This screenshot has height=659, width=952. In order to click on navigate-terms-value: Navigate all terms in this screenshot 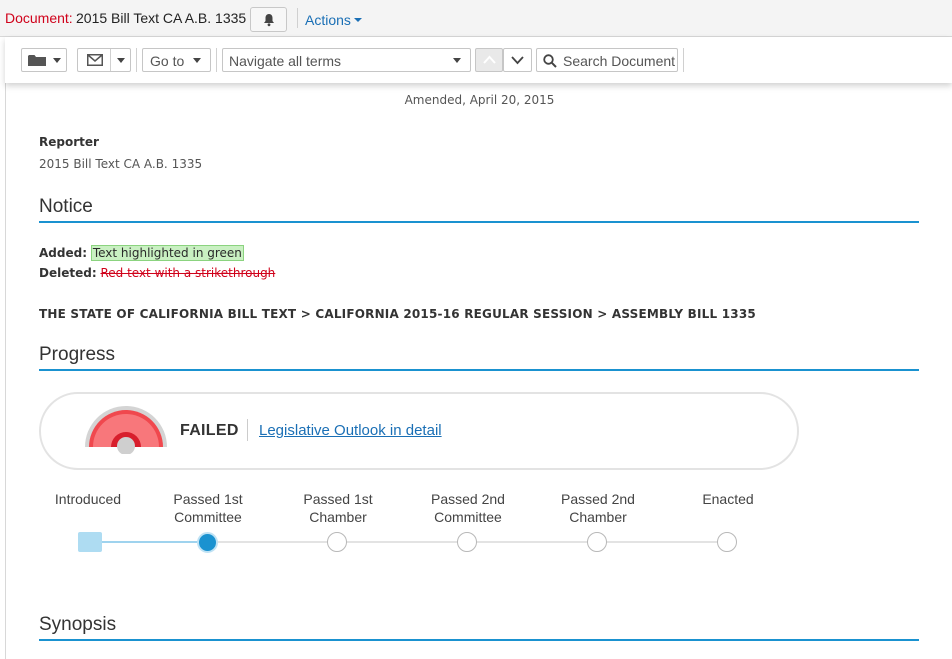, I will do `click(285, 61)`.